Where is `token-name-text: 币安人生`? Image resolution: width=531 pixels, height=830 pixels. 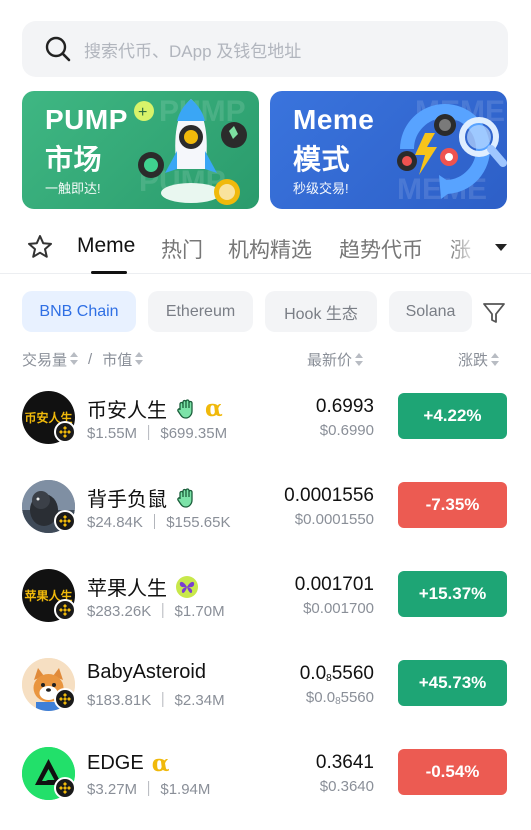
token-name-text: 币安人生 is located at coordinates (127, 411).